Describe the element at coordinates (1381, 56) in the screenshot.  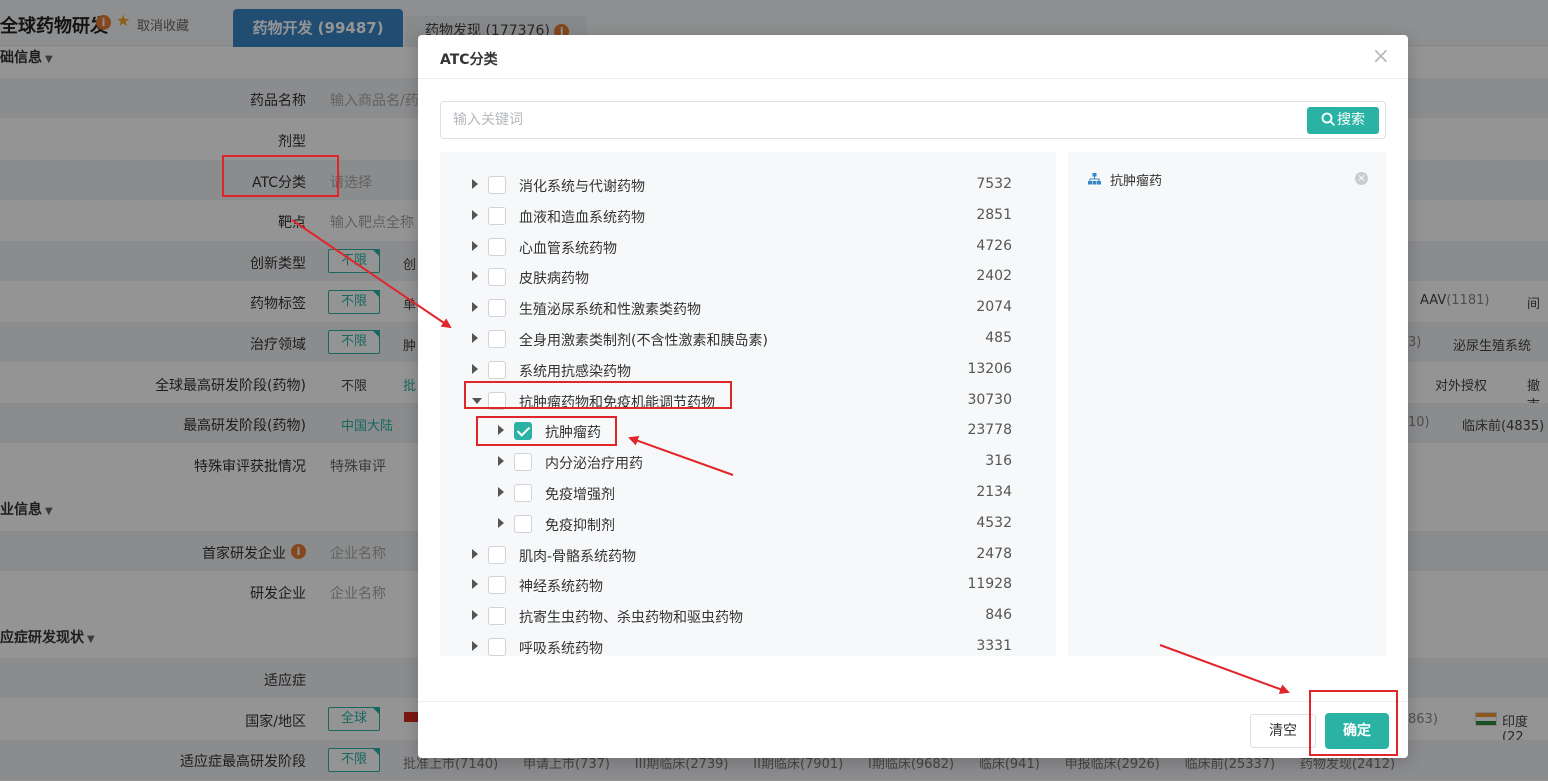
I see `close-icon: ×` at that location.